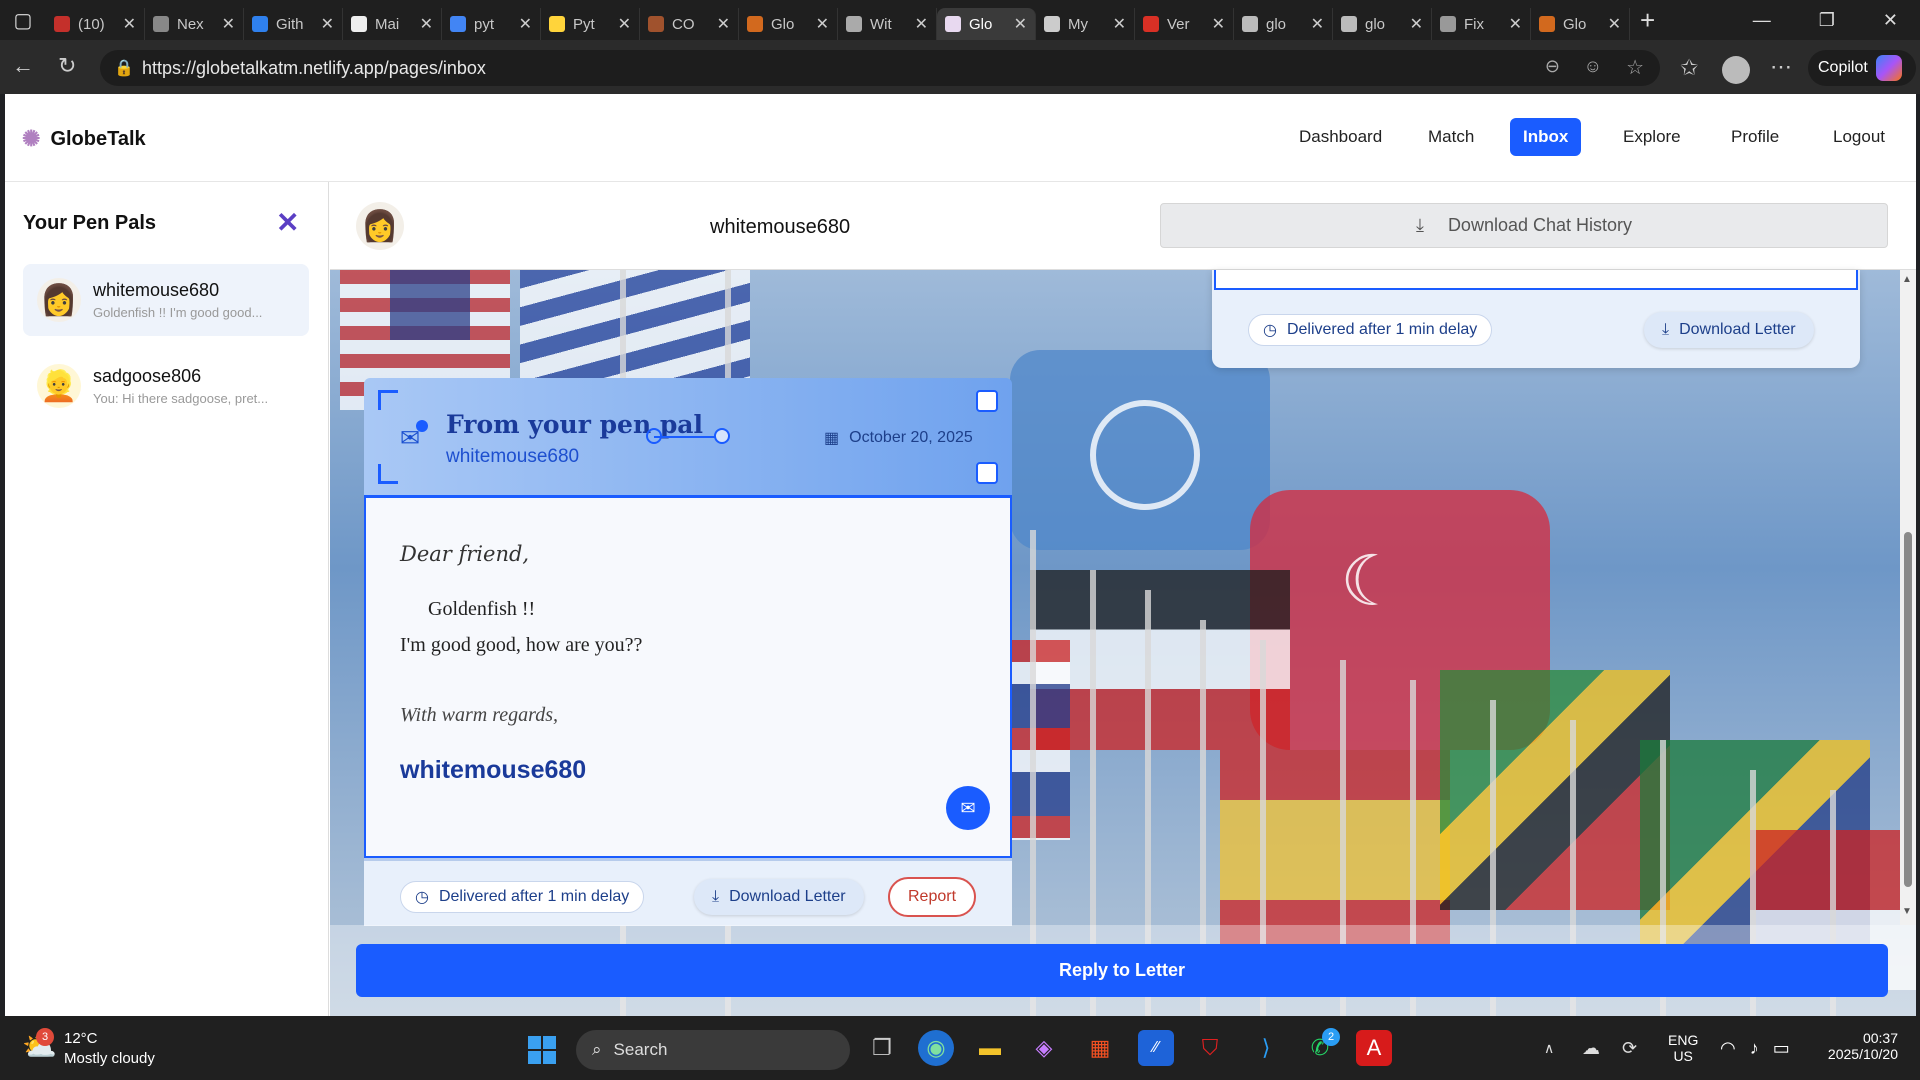 This screenshot has width=1920, height=1080. Describe the element at coordinates (1044, 1048) in the screenshot. I see `copilot-app-icon: ◈` at that location.